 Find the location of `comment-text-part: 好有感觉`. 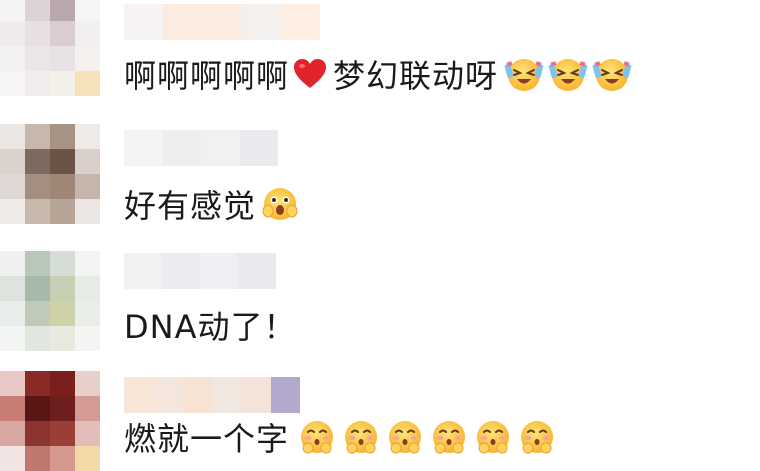

comment-text-part: 好有感觉 is located at coordinates (190, 206).